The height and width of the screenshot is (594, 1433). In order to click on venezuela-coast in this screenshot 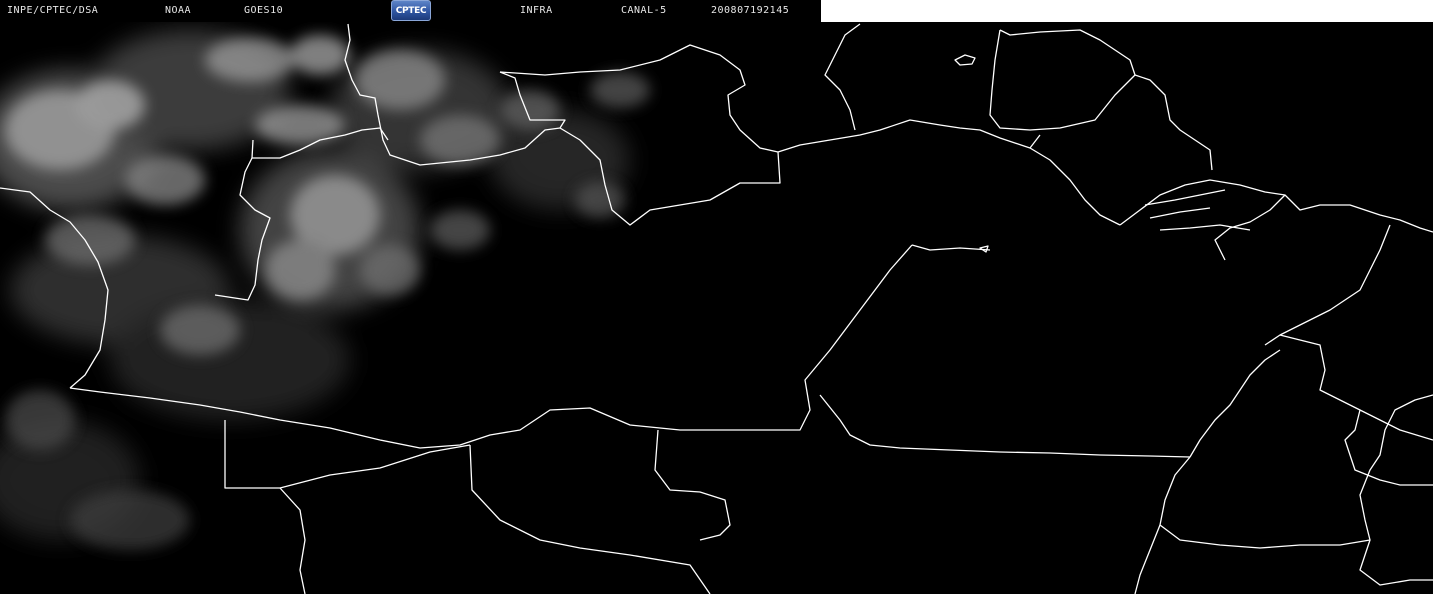, I will do `click(842, 77)`.